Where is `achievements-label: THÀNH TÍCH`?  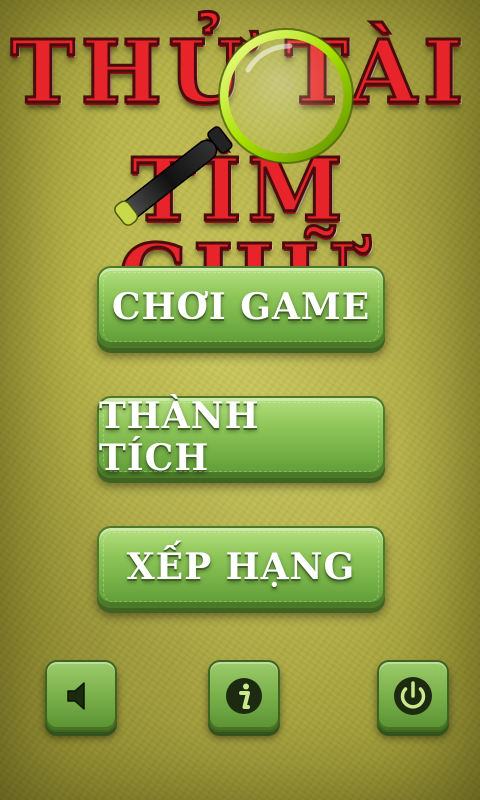
achievements-label: THÀNH TÍCH is located at coordinates (179, 437).